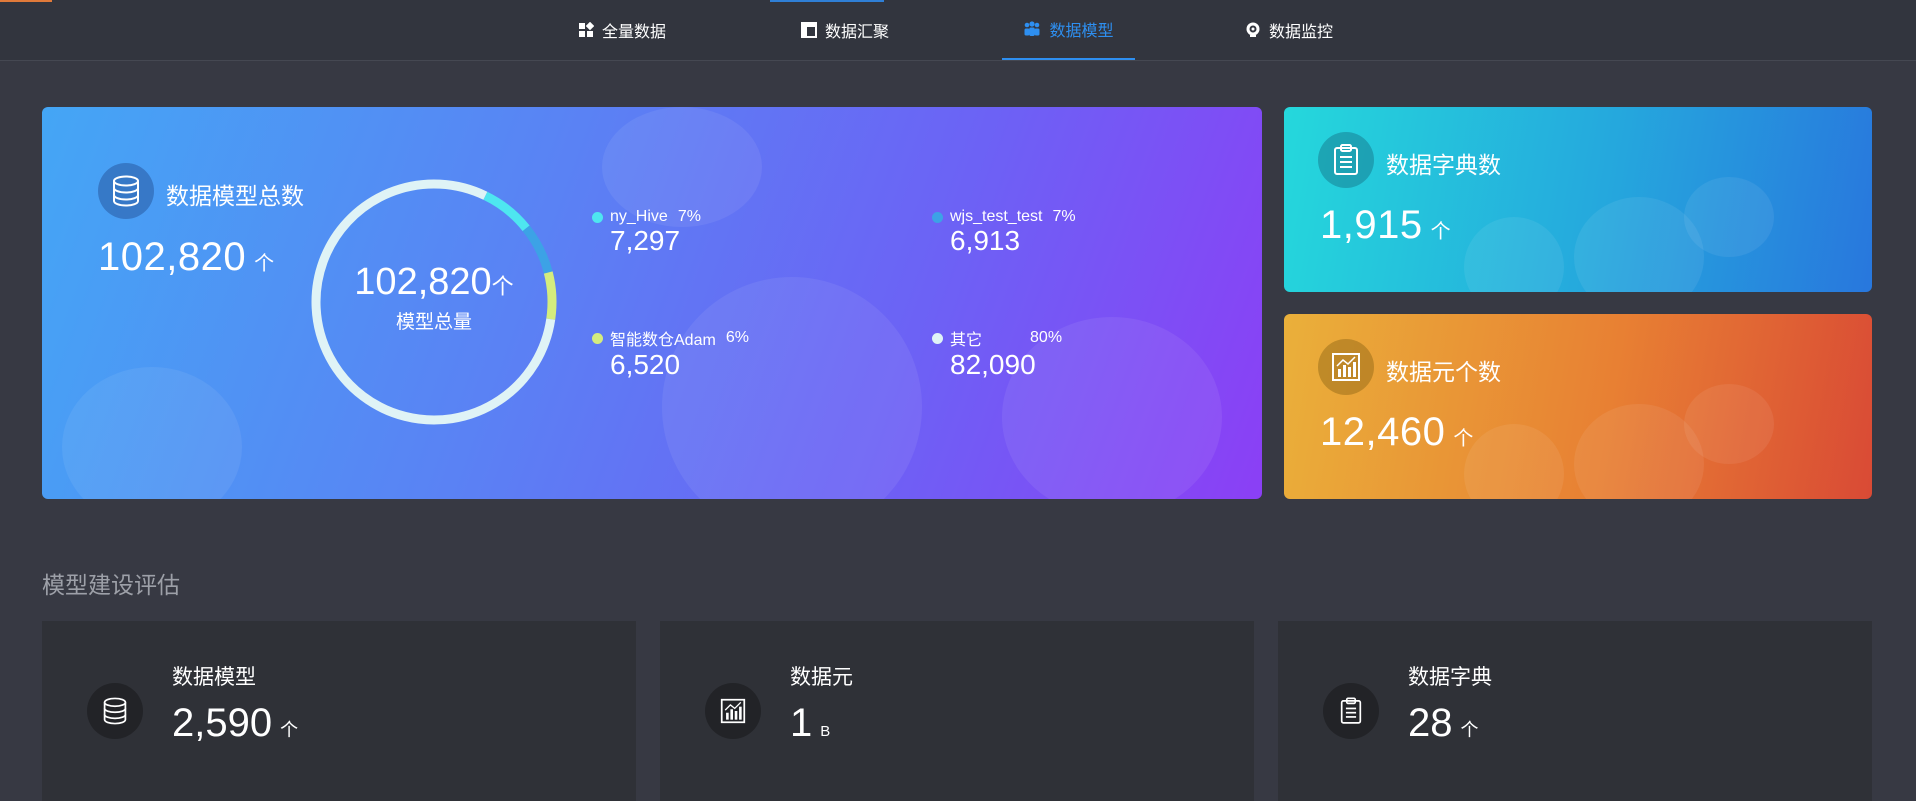 Image resolution: width=1916 pixels, height=801 pixels. Describe the element at coordinates (433, 322) in the screenshot. I see `donut-center-label: 模型总量` at that location.